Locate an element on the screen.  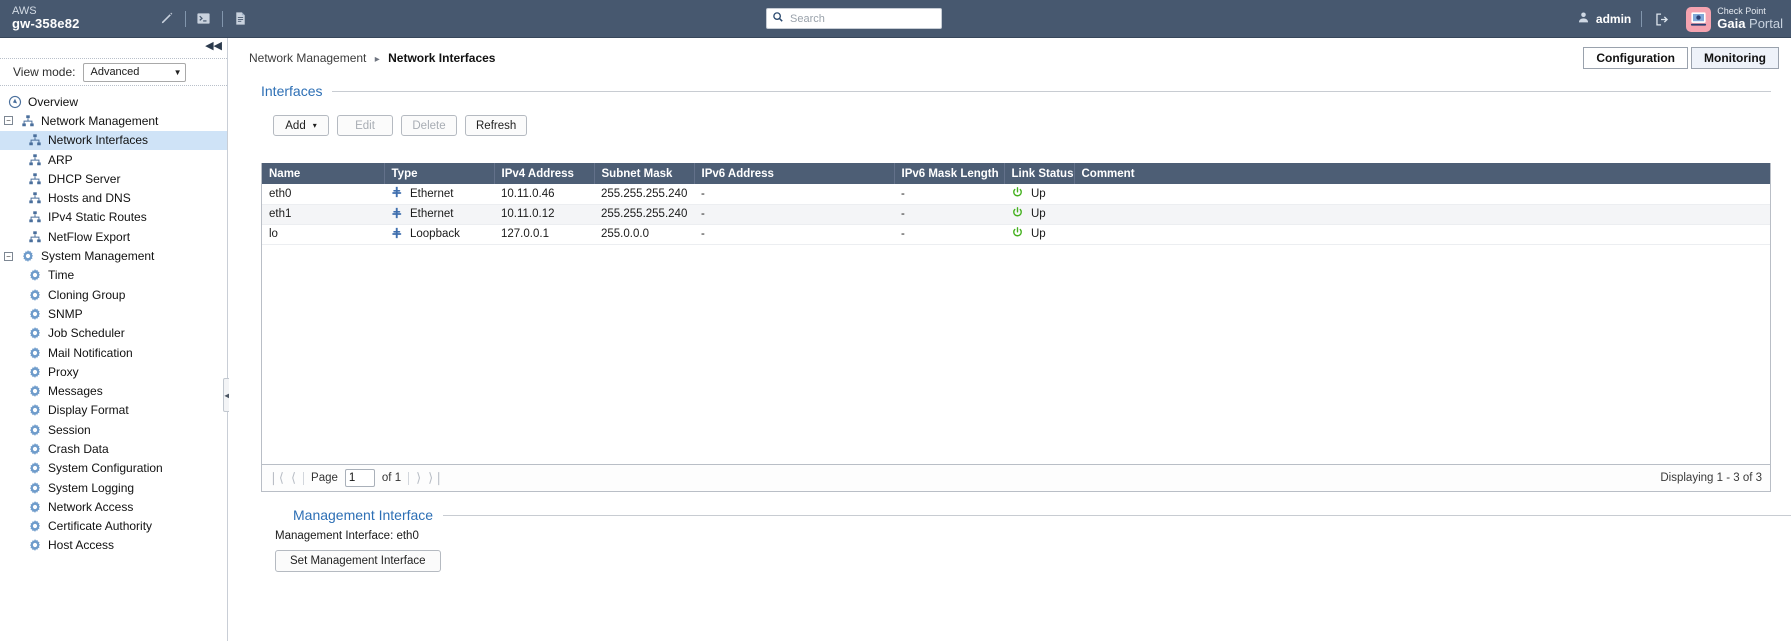
sidebar-item-host-access: Host Access is located at coordinates (113, 545).